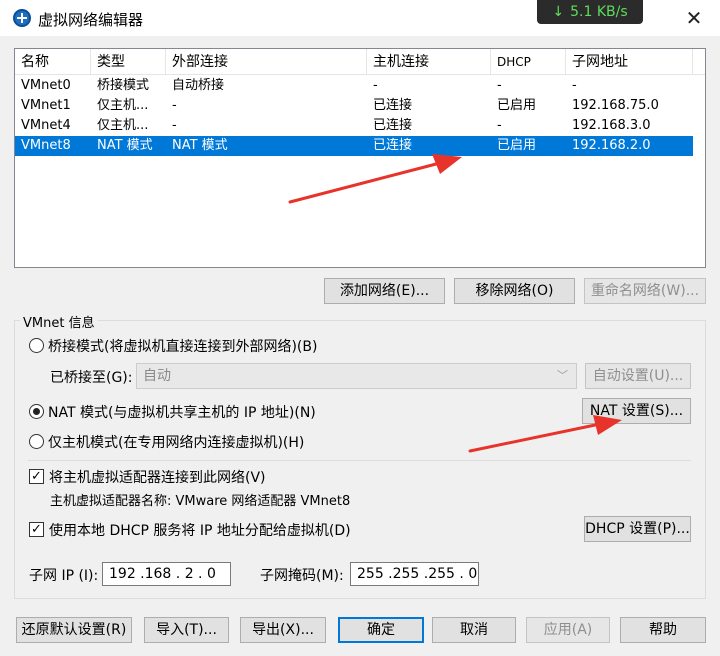 This screenshot has width=720, height=656. I want to click on cell-name: VMnet1, so click(46, 105).